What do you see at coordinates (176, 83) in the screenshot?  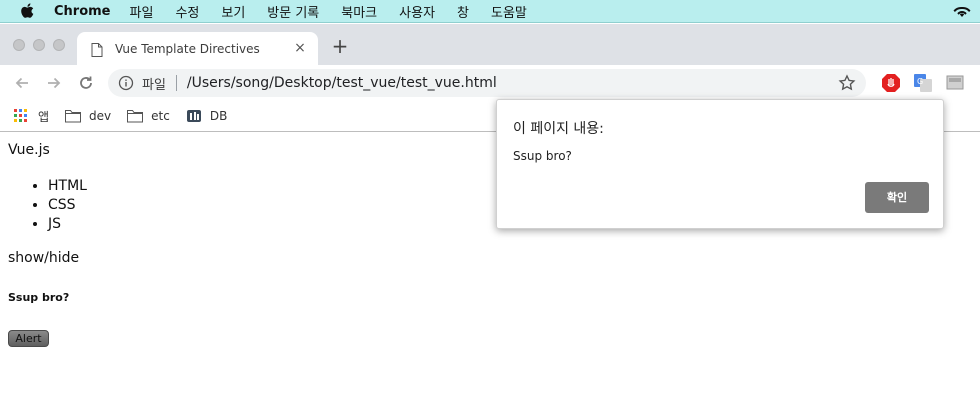 I see `address-divider` at bounding box center [176, 83].